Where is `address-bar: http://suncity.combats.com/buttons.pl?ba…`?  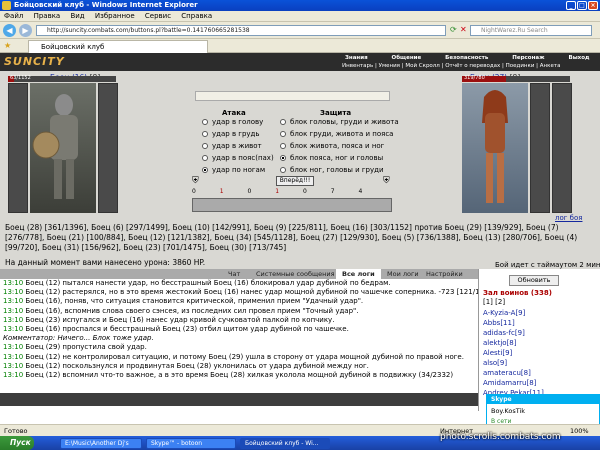 address-bar: http://suncity.combats.com/buttons.pl?ba… is located at coordinates (241, 30).